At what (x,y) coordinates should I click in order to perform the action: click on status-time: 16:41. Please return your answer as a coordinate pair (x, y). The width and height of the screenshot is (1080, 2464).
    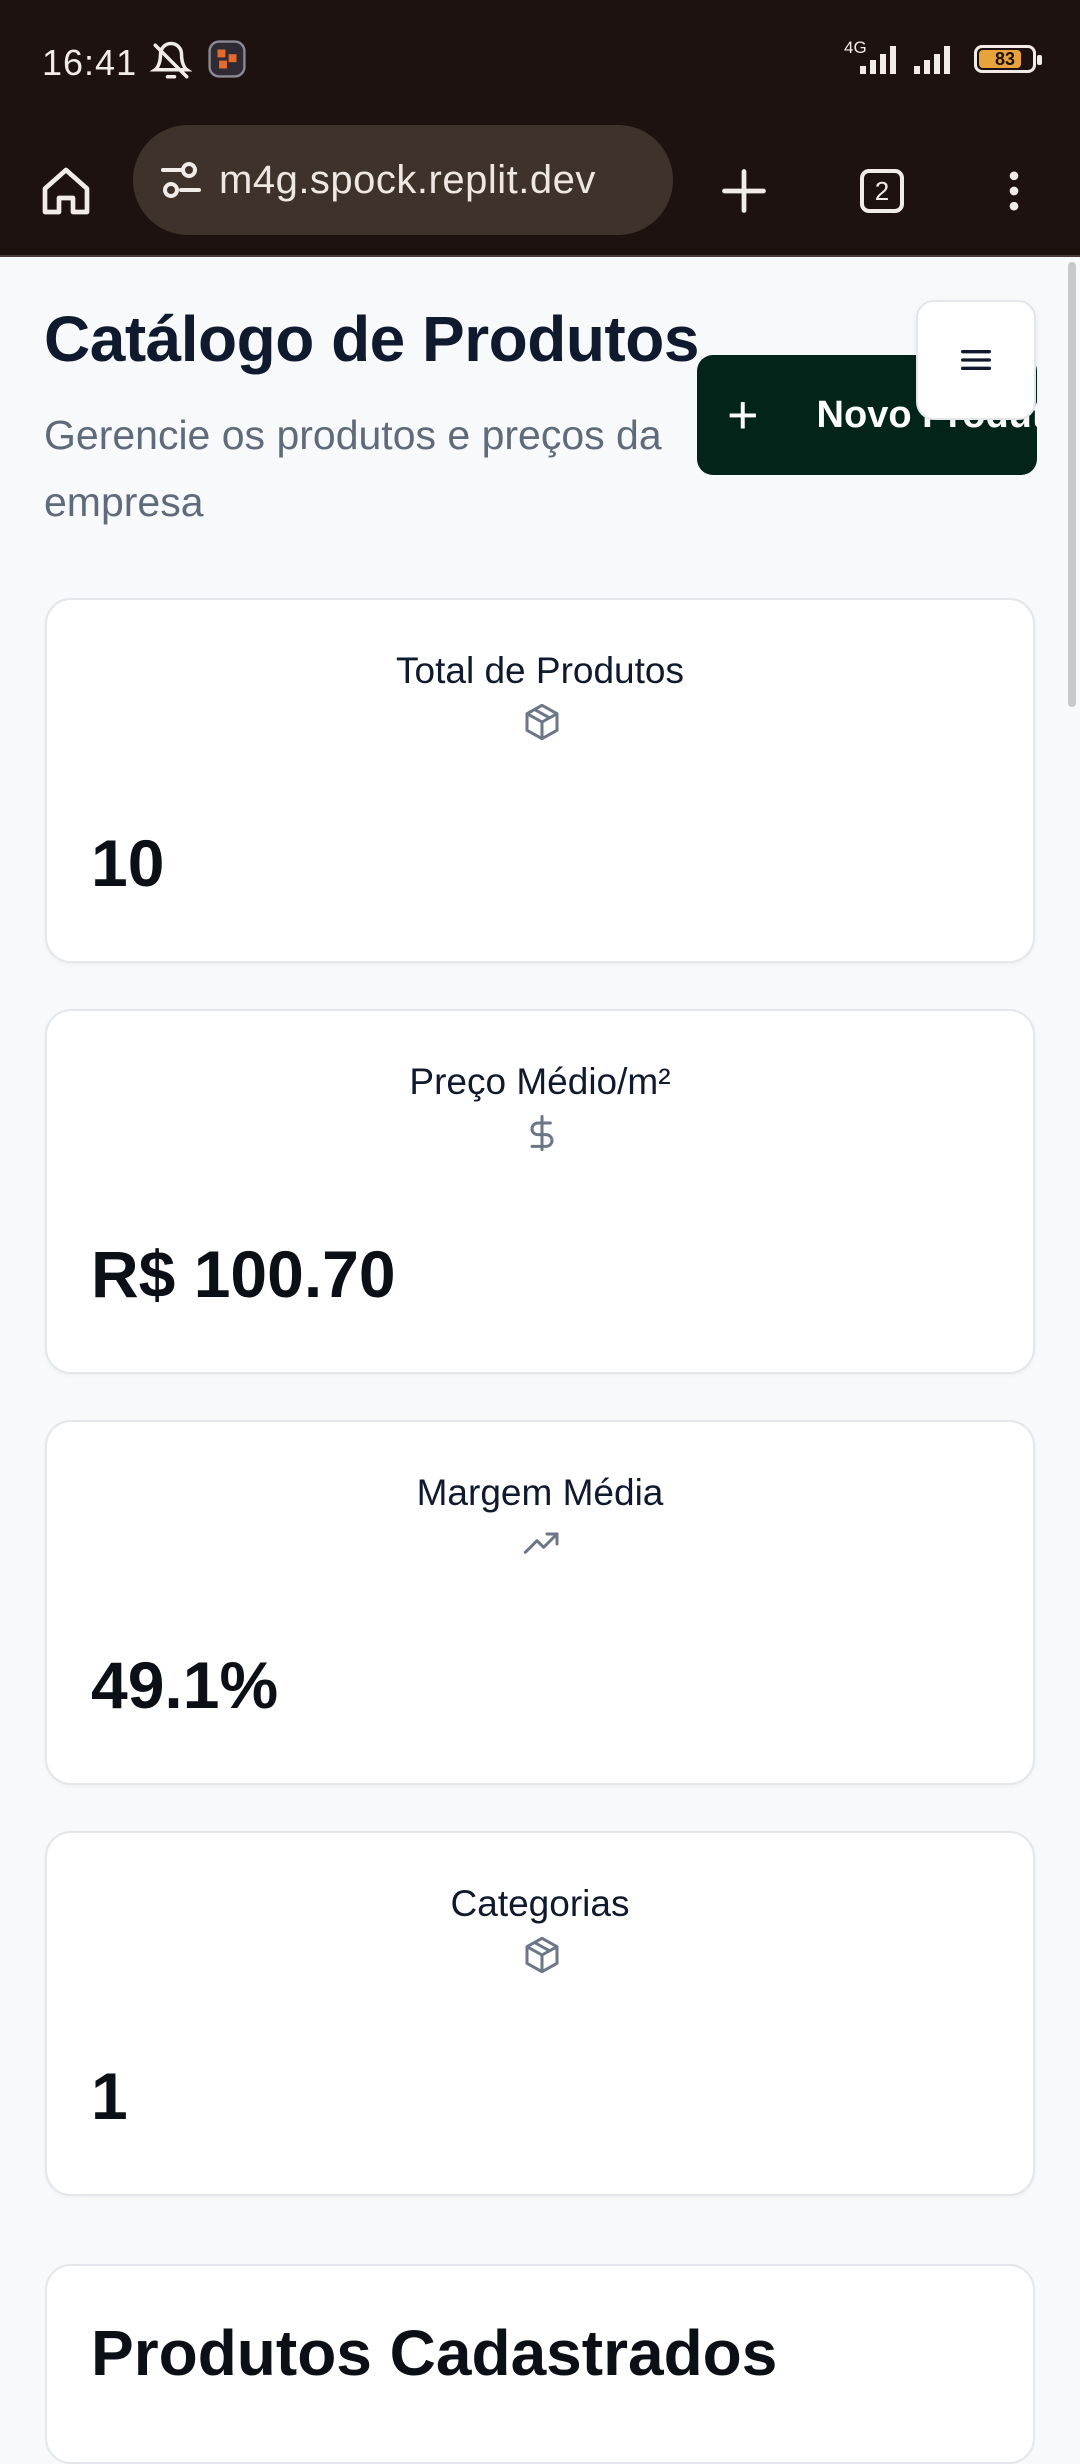
    Looking at the image, I should click on (90, 62).